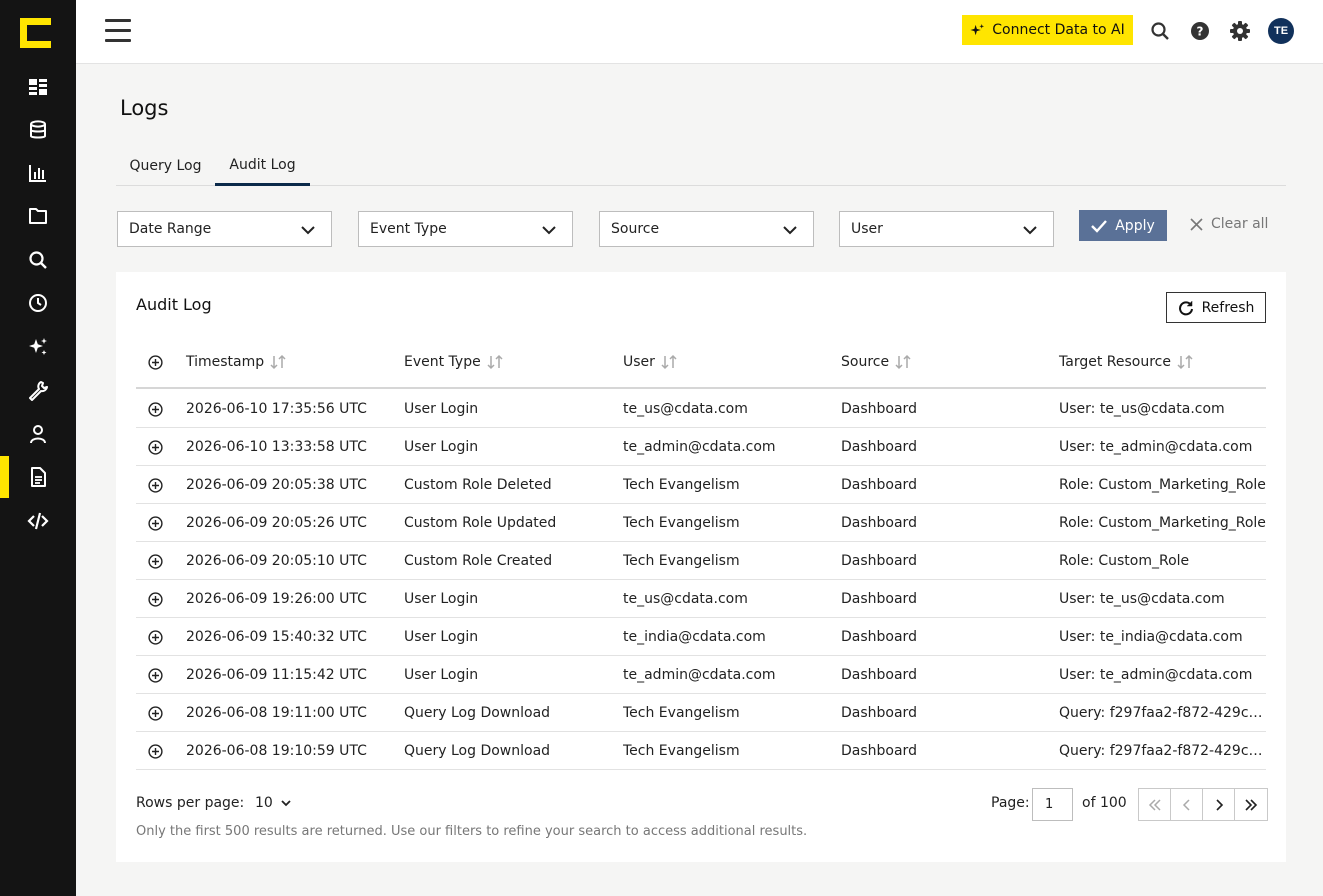 The width and height of the screenshot is (1323, 896). I want to click on nav-ai, so click(38, 347).